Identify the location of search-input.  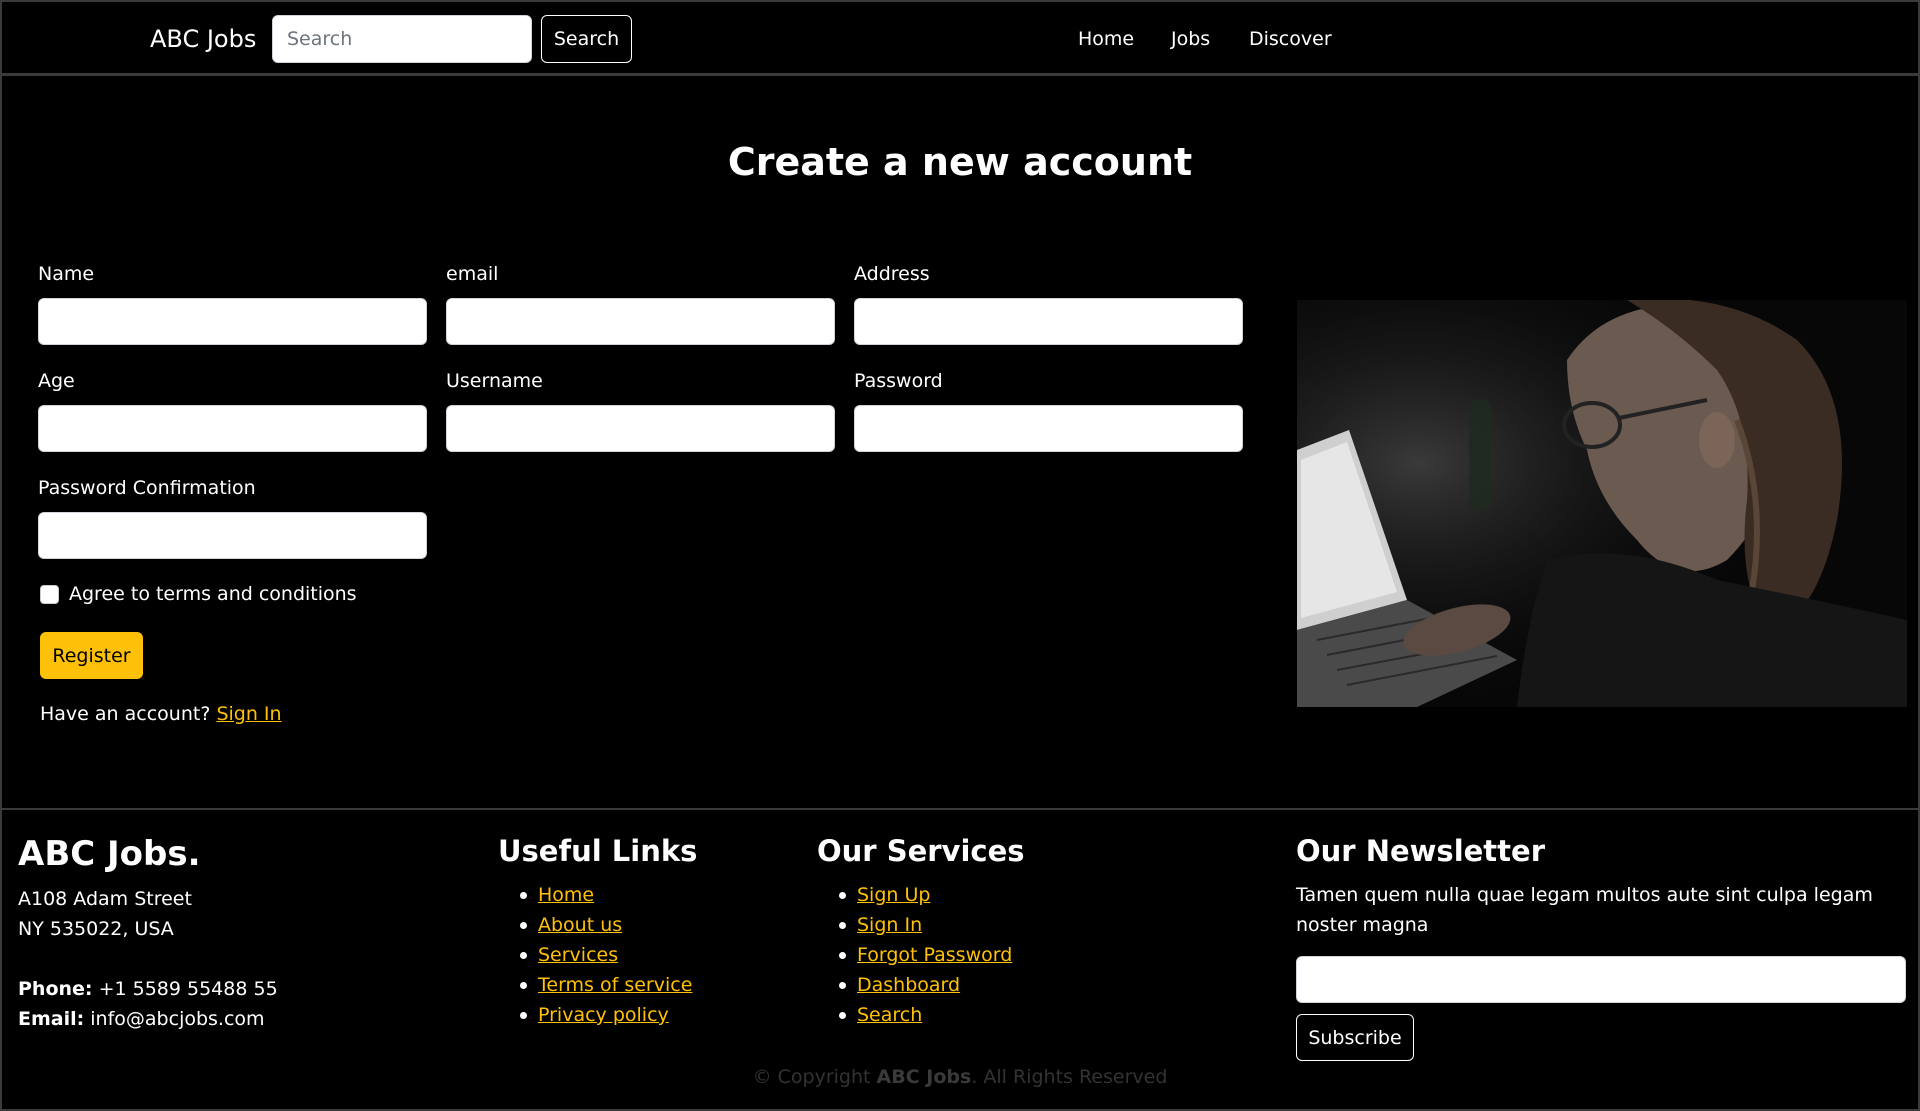
(402, 39).